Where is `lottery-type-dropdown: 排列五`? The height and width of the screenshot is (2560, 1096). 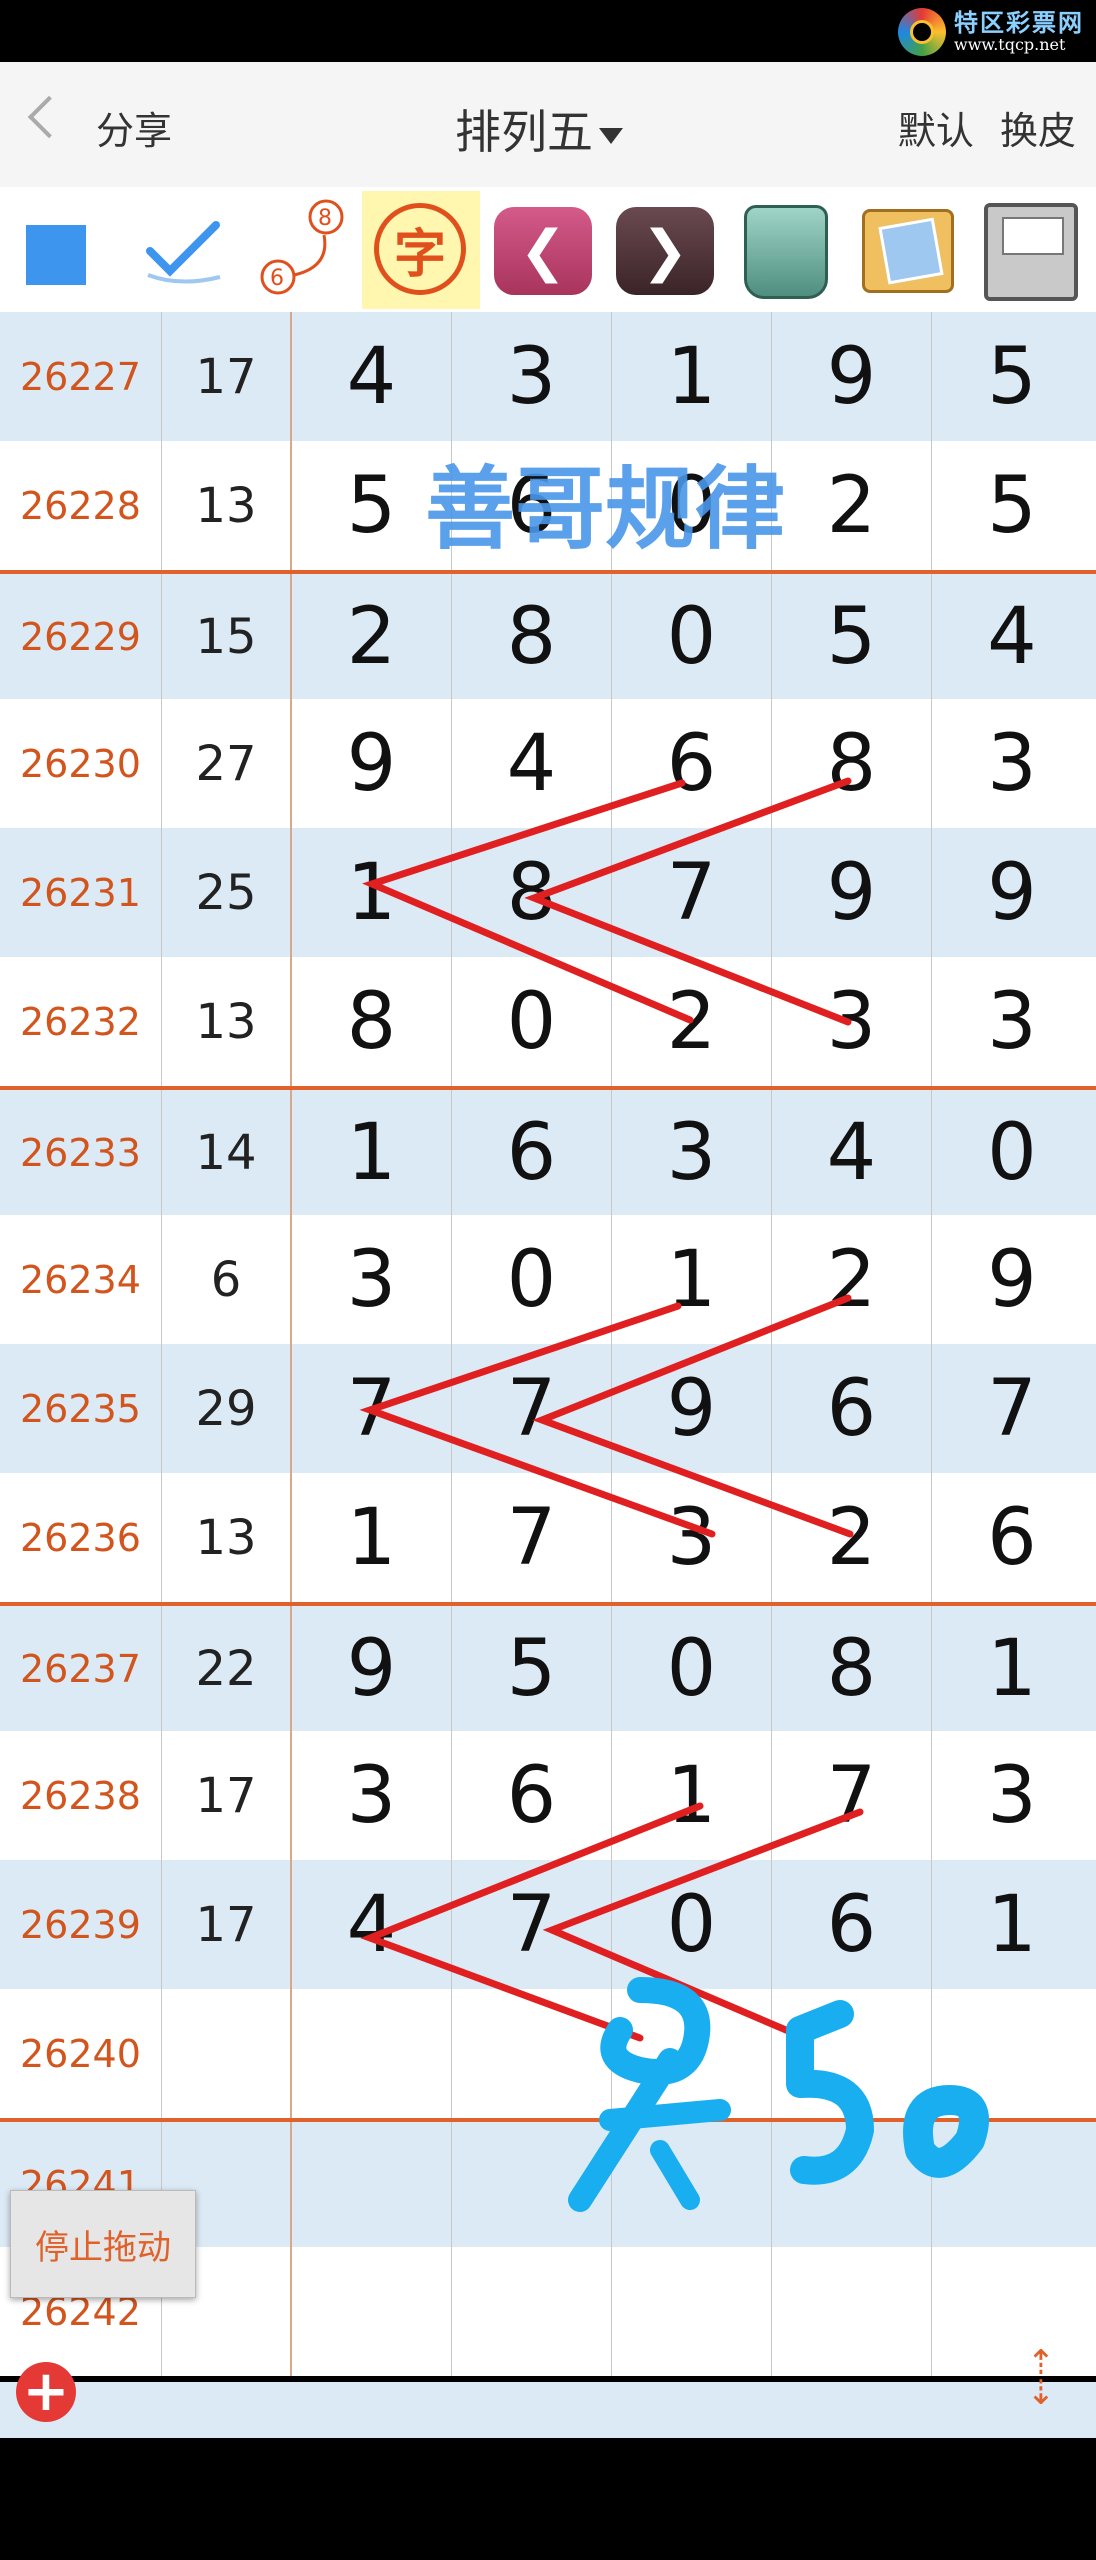 lottery-type-dropdown: 排列五 is located at coordinates (539, 129).